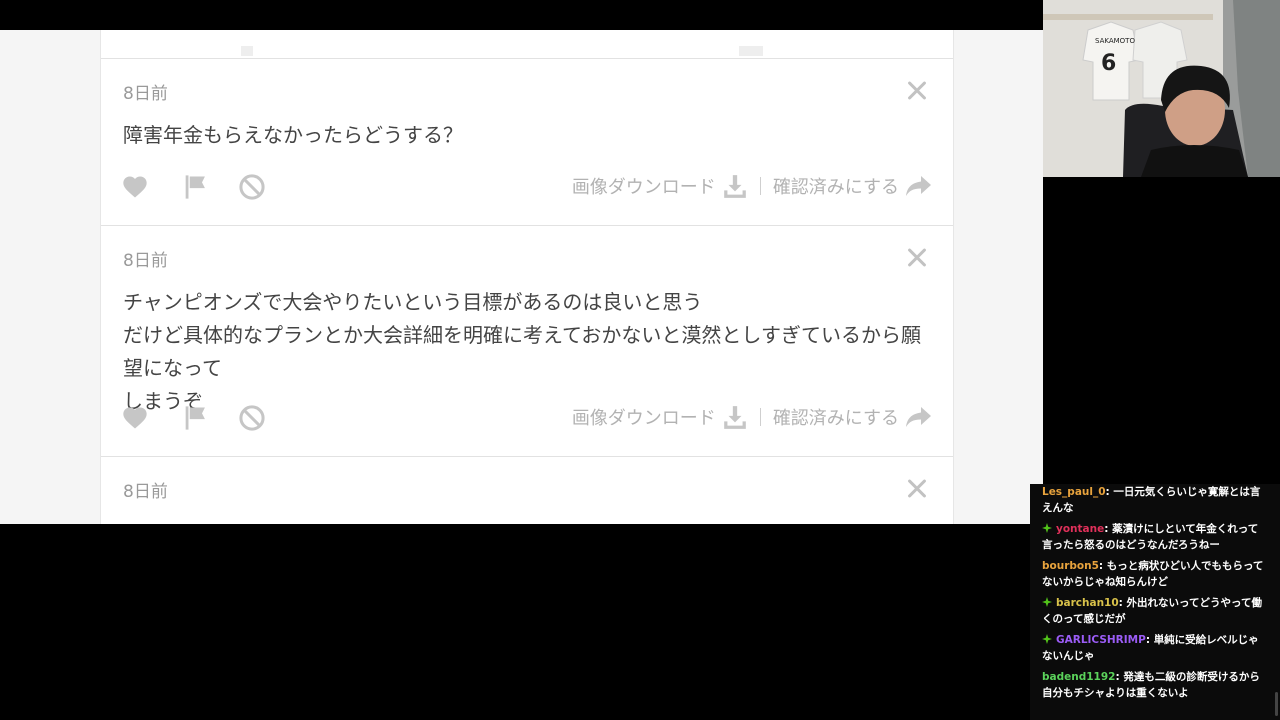 The width and height of the screenshot is (1280, 720). What do you see at coordinates (1080, 529) in the screenshot?
I see `chat-username: yontane` at bounding box center [1080, 529].